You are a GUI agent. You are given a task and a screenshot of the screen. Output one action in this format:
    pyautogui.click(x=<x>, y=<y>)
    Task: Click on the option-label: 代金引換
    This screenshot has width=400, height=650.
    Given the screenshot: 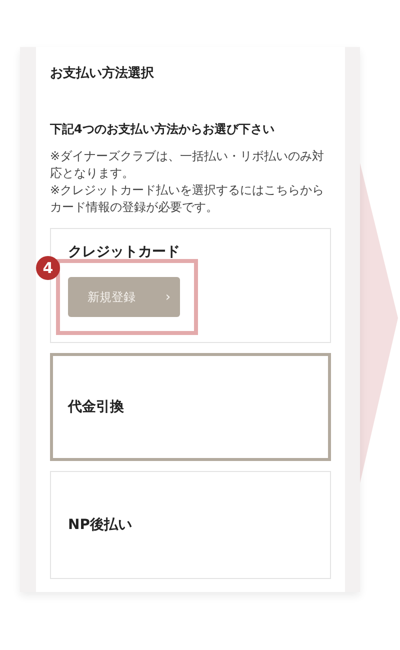 What is the action you would take?
    pyautogui.click(x=96, y=407)
    